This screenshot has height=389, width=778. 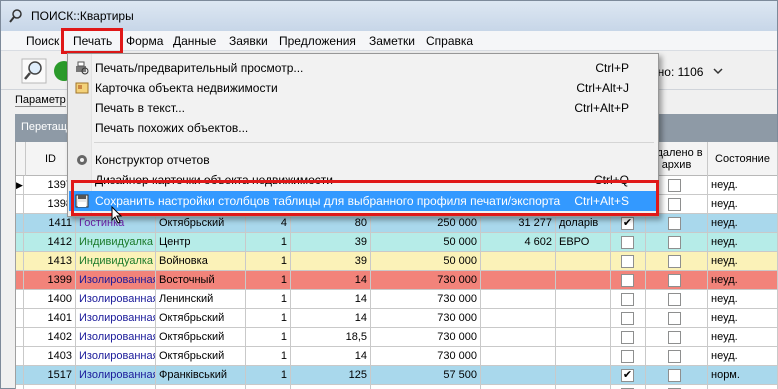 What do you see at coordinates (201, 261) in the screenshot?
I see `cell-district: Войновка` at bounding box center [201, 261].